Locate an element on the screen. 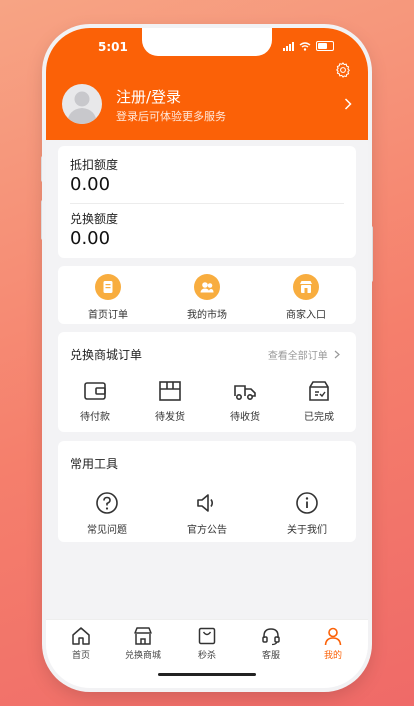  deduct-value: 0.00 is located at coordinates (90, 184).